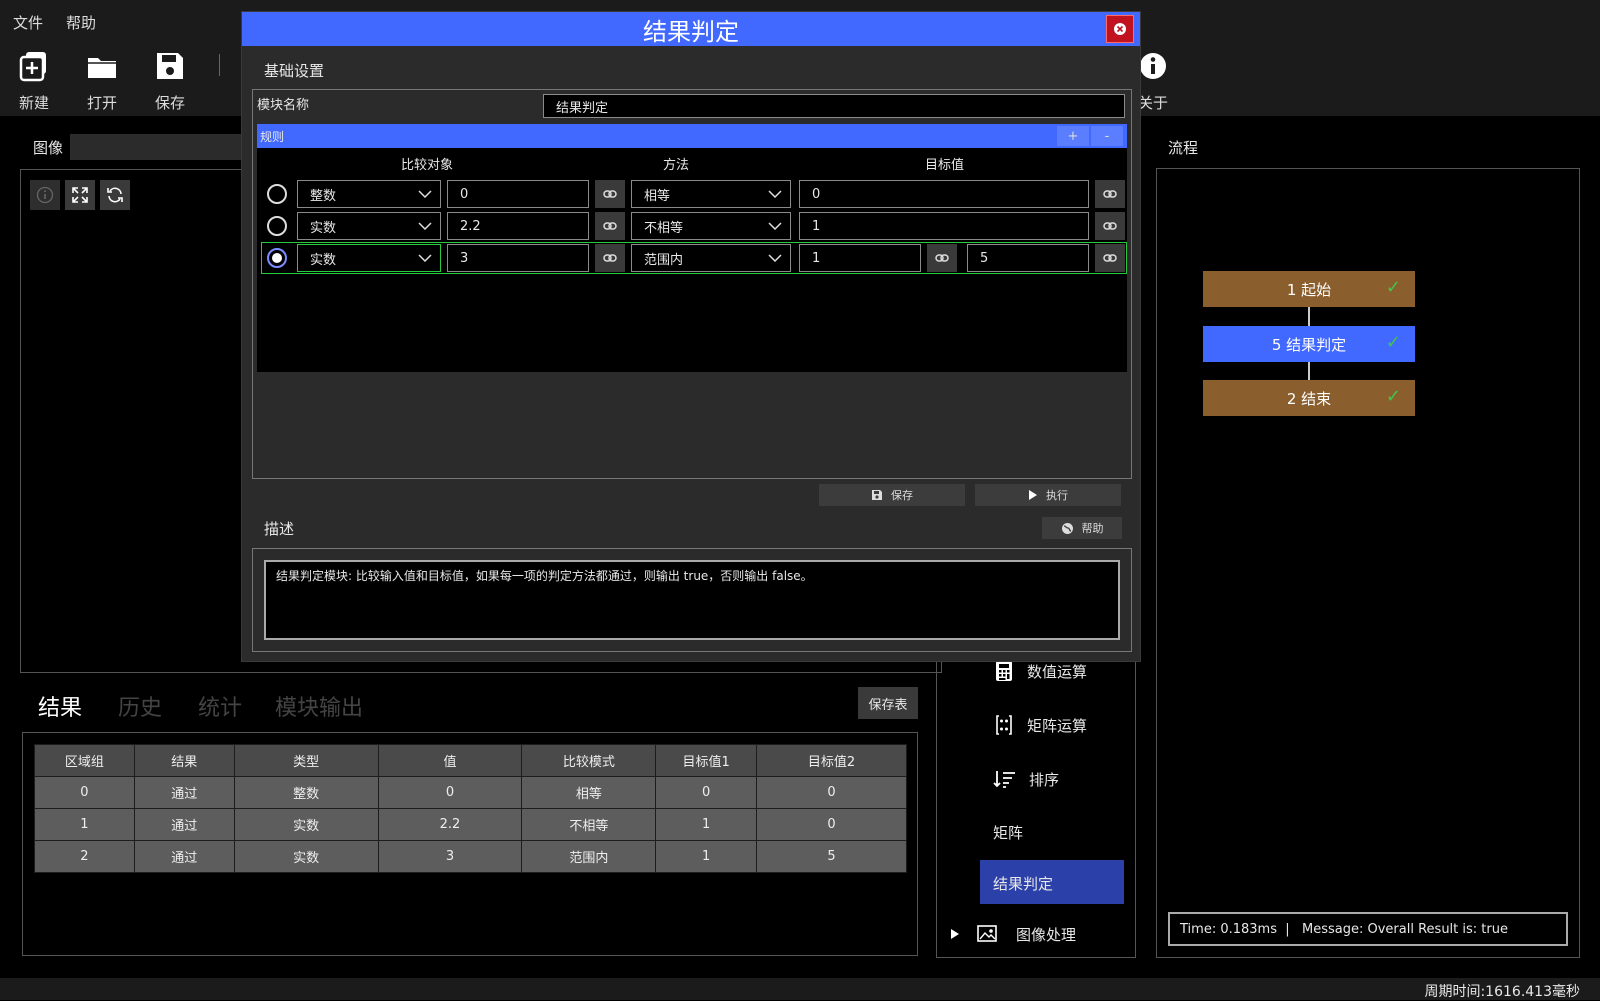 The image size is (1600, 1001). I want to click on refresh-icon, so click(115, 195).